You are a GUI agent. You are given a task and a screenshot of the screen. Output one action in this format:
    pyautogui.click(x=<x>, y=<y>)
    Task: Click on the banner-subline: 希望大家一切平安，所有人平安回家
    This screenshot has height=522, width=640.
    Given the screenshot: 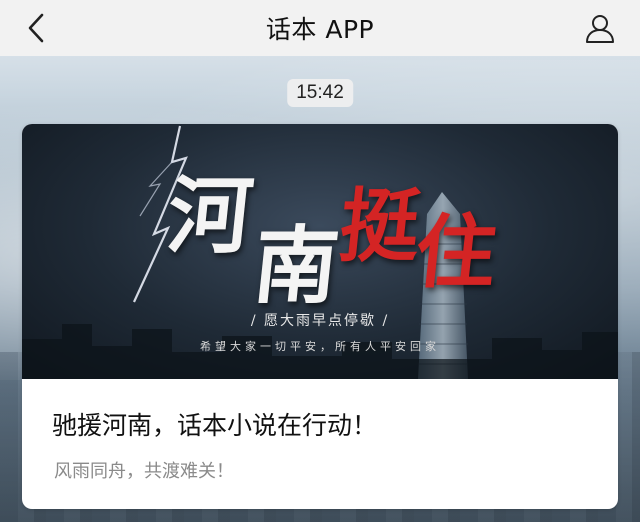 What is the action you would take?
    pyautogui.click(x=320, y=346)
    